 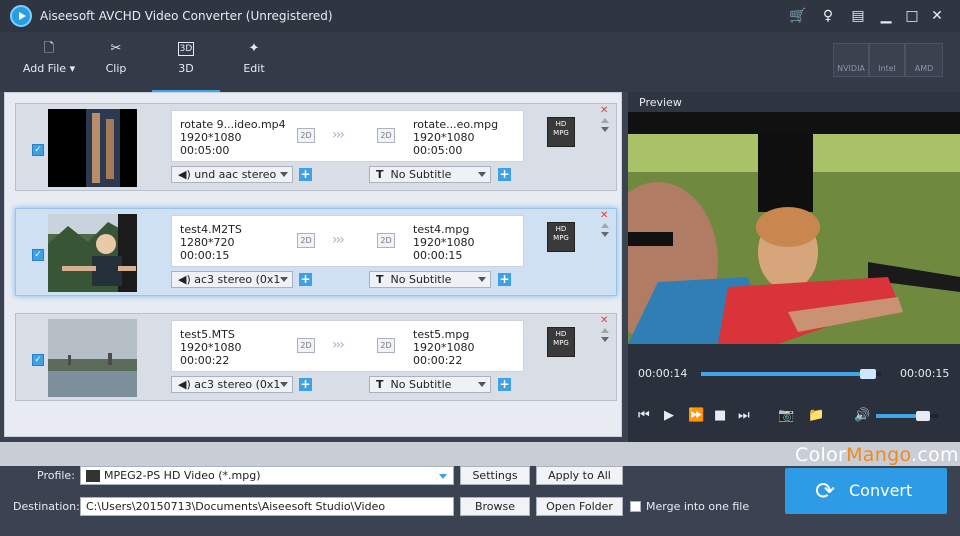 I want to click on source-duration: 00:05:00, so click(x=205, y=150).